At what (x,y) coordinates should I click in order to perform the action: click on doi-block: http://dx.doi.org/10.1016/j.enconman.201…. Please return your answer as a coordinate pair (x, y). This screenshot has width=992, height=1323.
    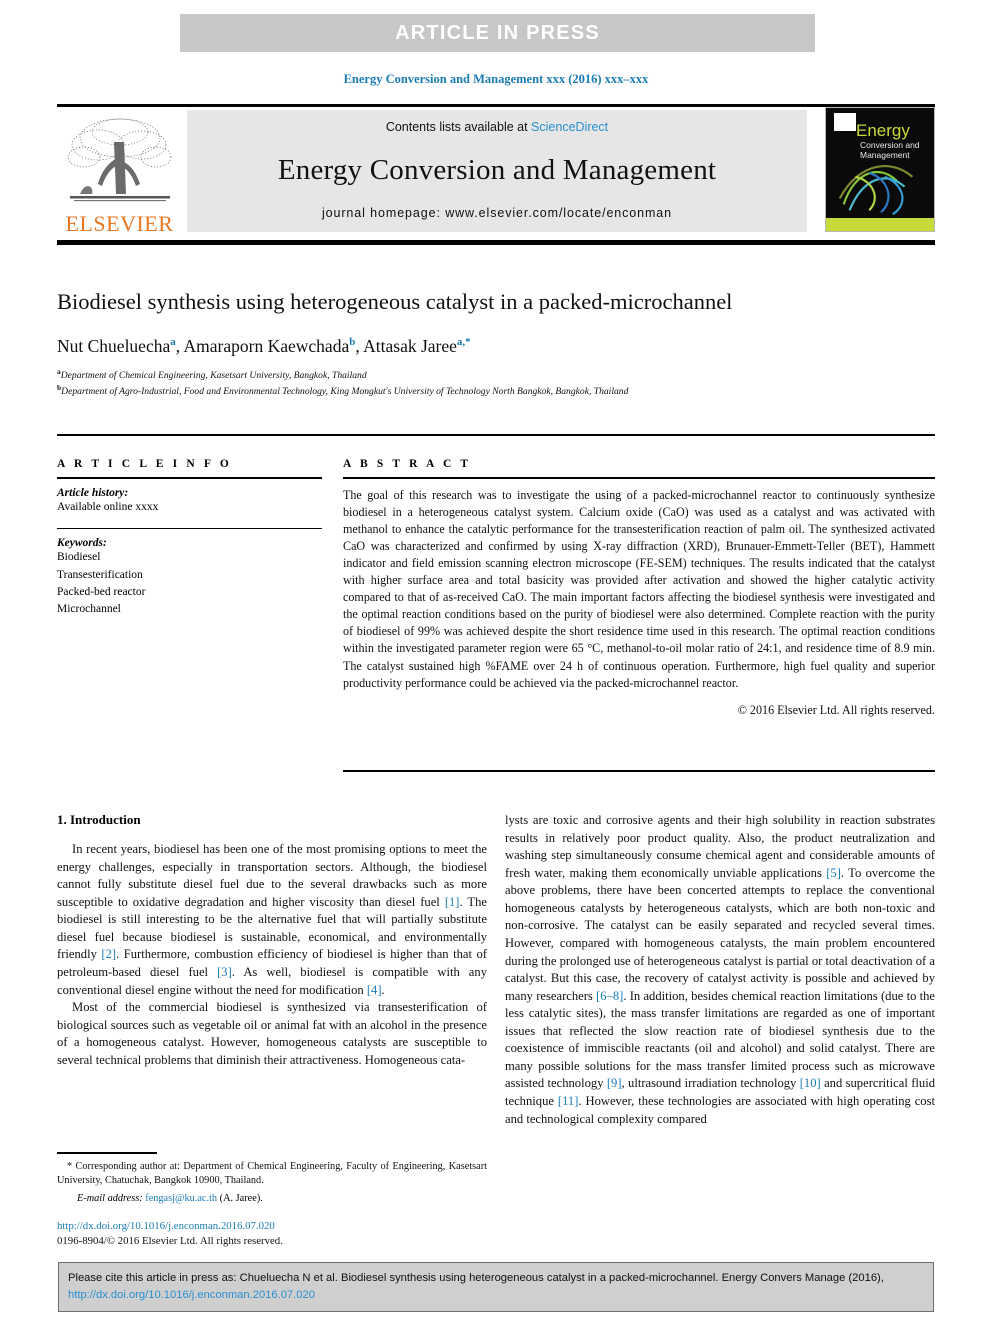
    Looking at the image, I should click on (272, 1234).